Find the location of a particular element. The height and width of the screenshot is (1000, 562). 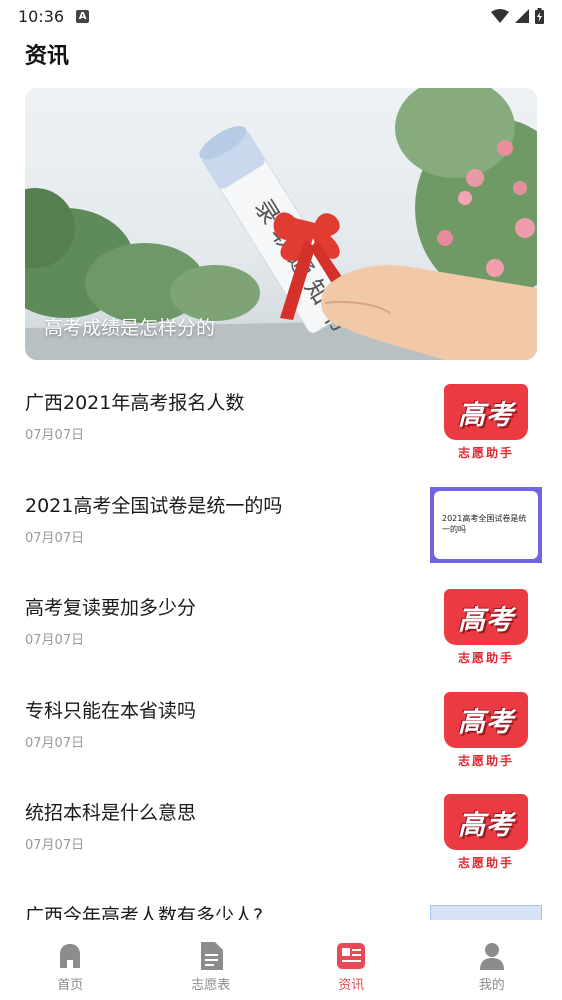

news-icon is located at coordinates (351, 956).